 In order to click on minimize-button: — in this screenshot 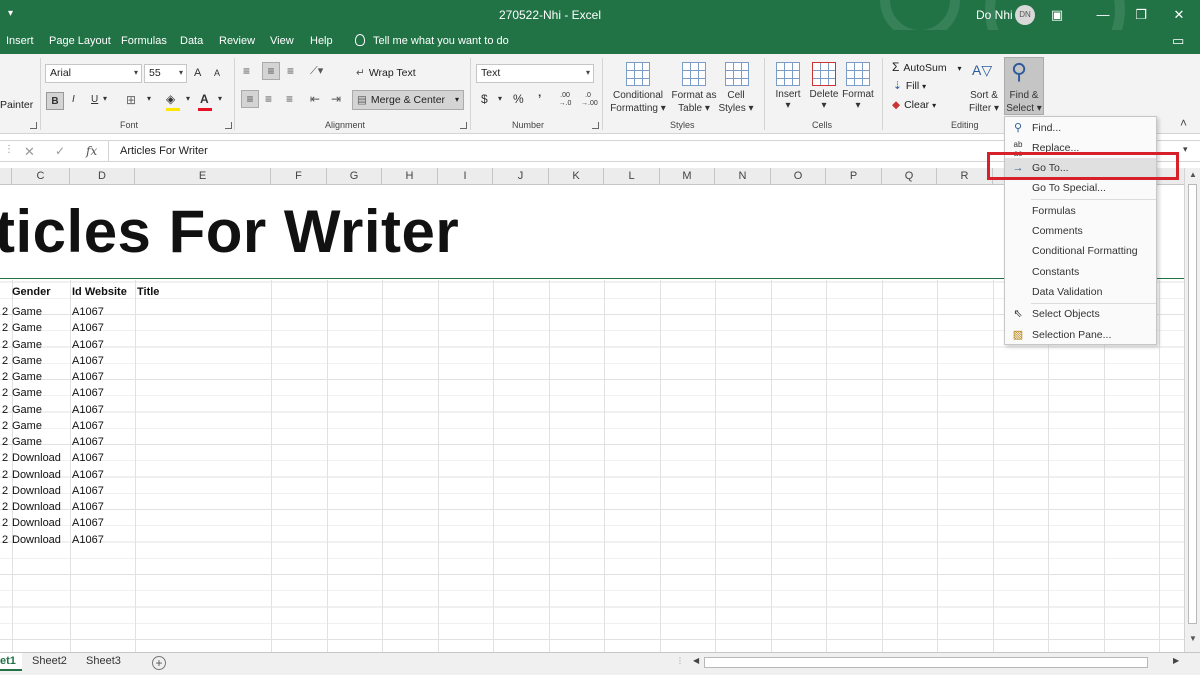, I will do `click(1103, 15)`.